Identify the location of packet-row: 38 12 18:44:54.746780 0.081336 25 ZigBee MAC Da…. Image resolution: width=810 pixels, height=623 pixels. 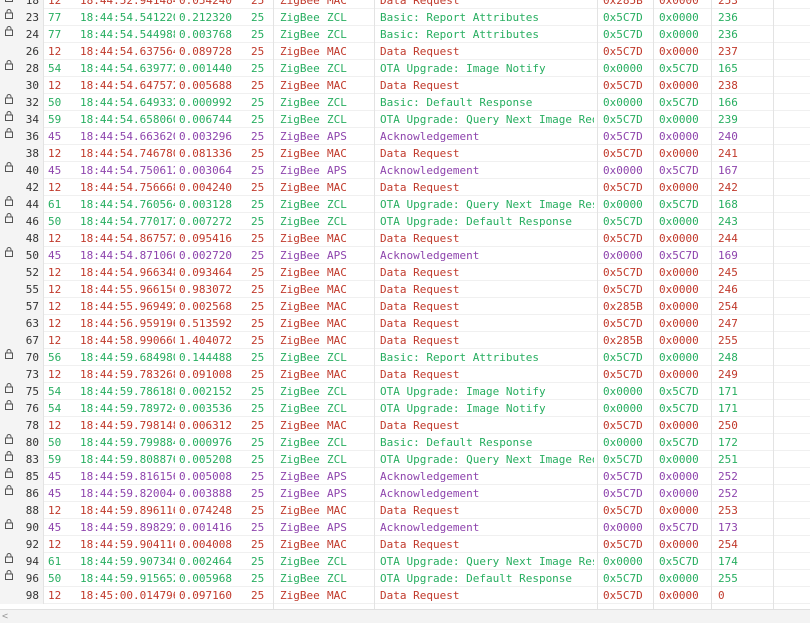
(405, 153).